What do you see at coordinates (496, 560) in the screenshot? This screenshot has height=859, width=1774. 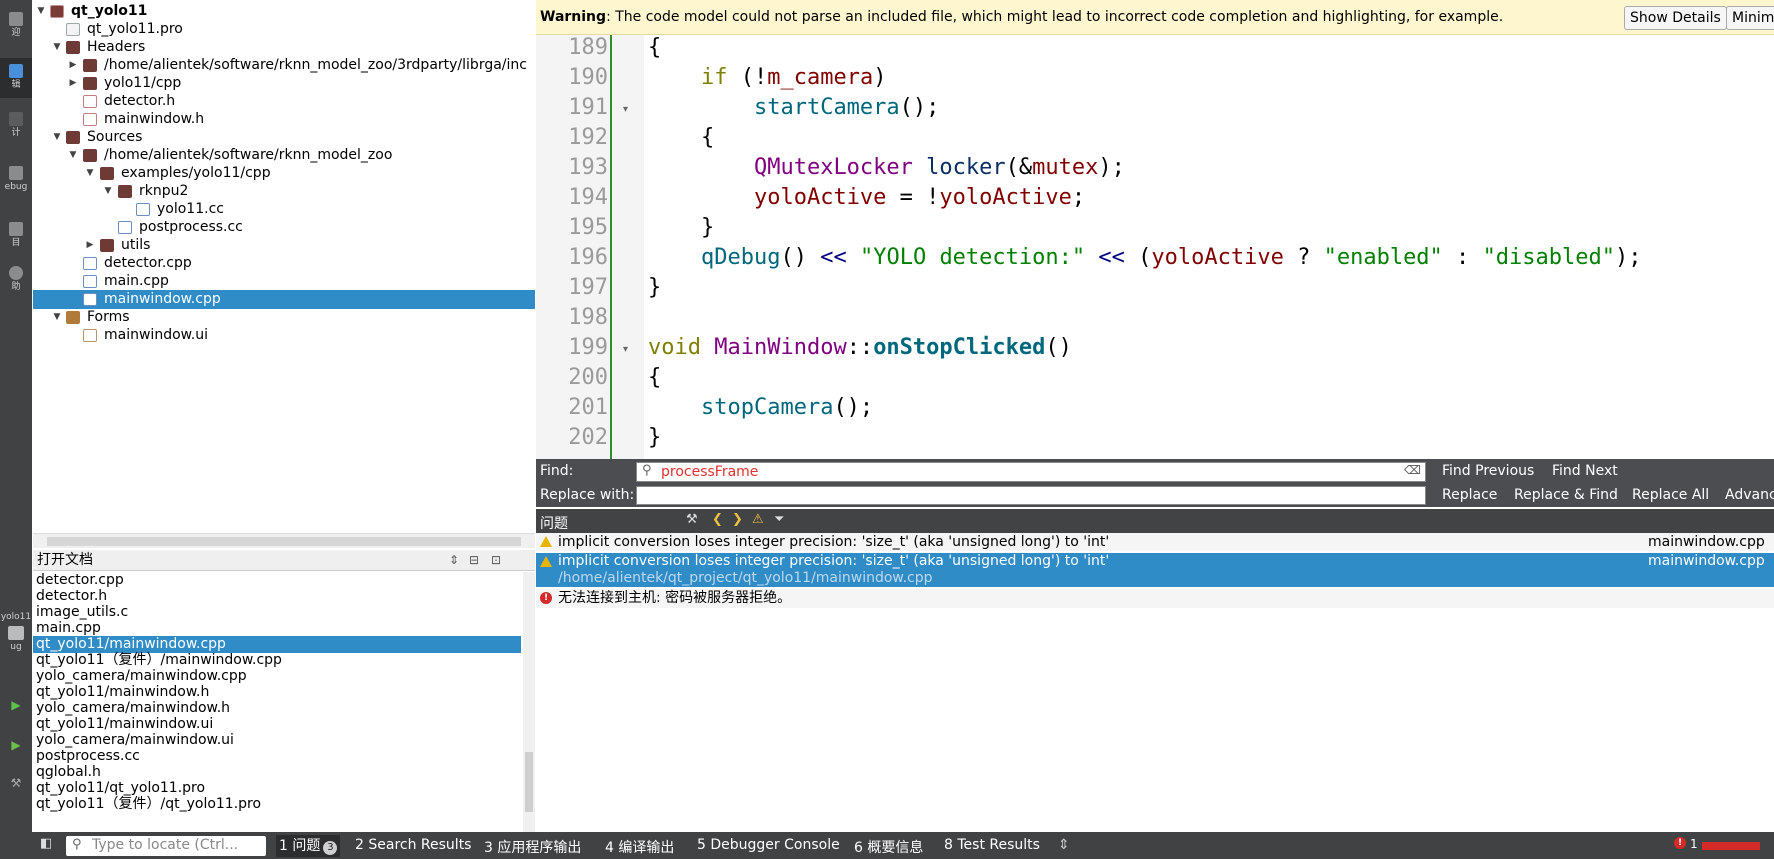 I see `close-pane-icon: ⊡` at bounding box center [496, 560].